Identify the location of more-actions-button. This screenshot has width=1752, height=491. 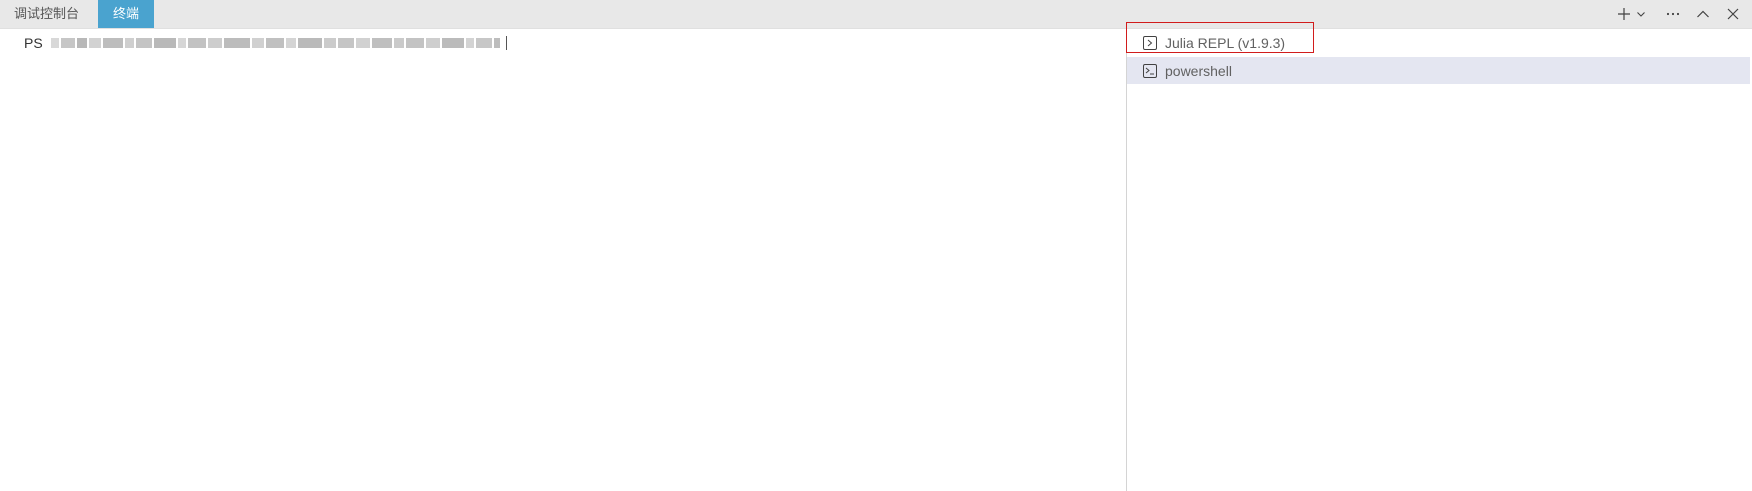
(1673, 14).